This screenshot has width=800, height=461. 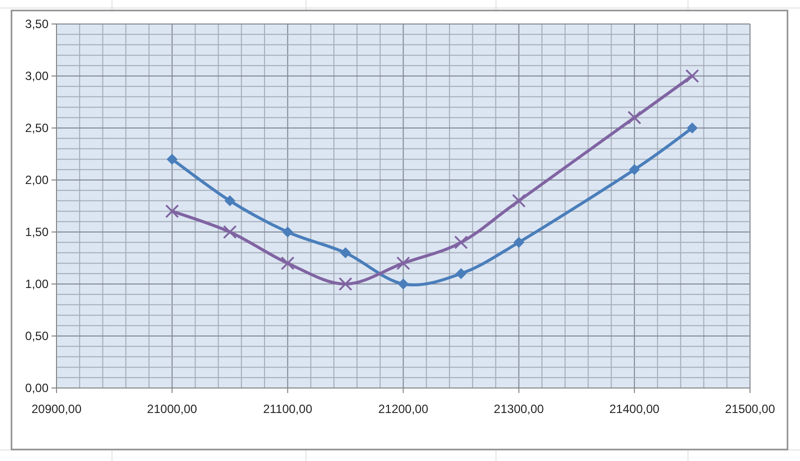 What do you see at coordinates (36, 128) in the screenshot?
I see `y-tick-label: 2,50` at bounding box center [36, 128].